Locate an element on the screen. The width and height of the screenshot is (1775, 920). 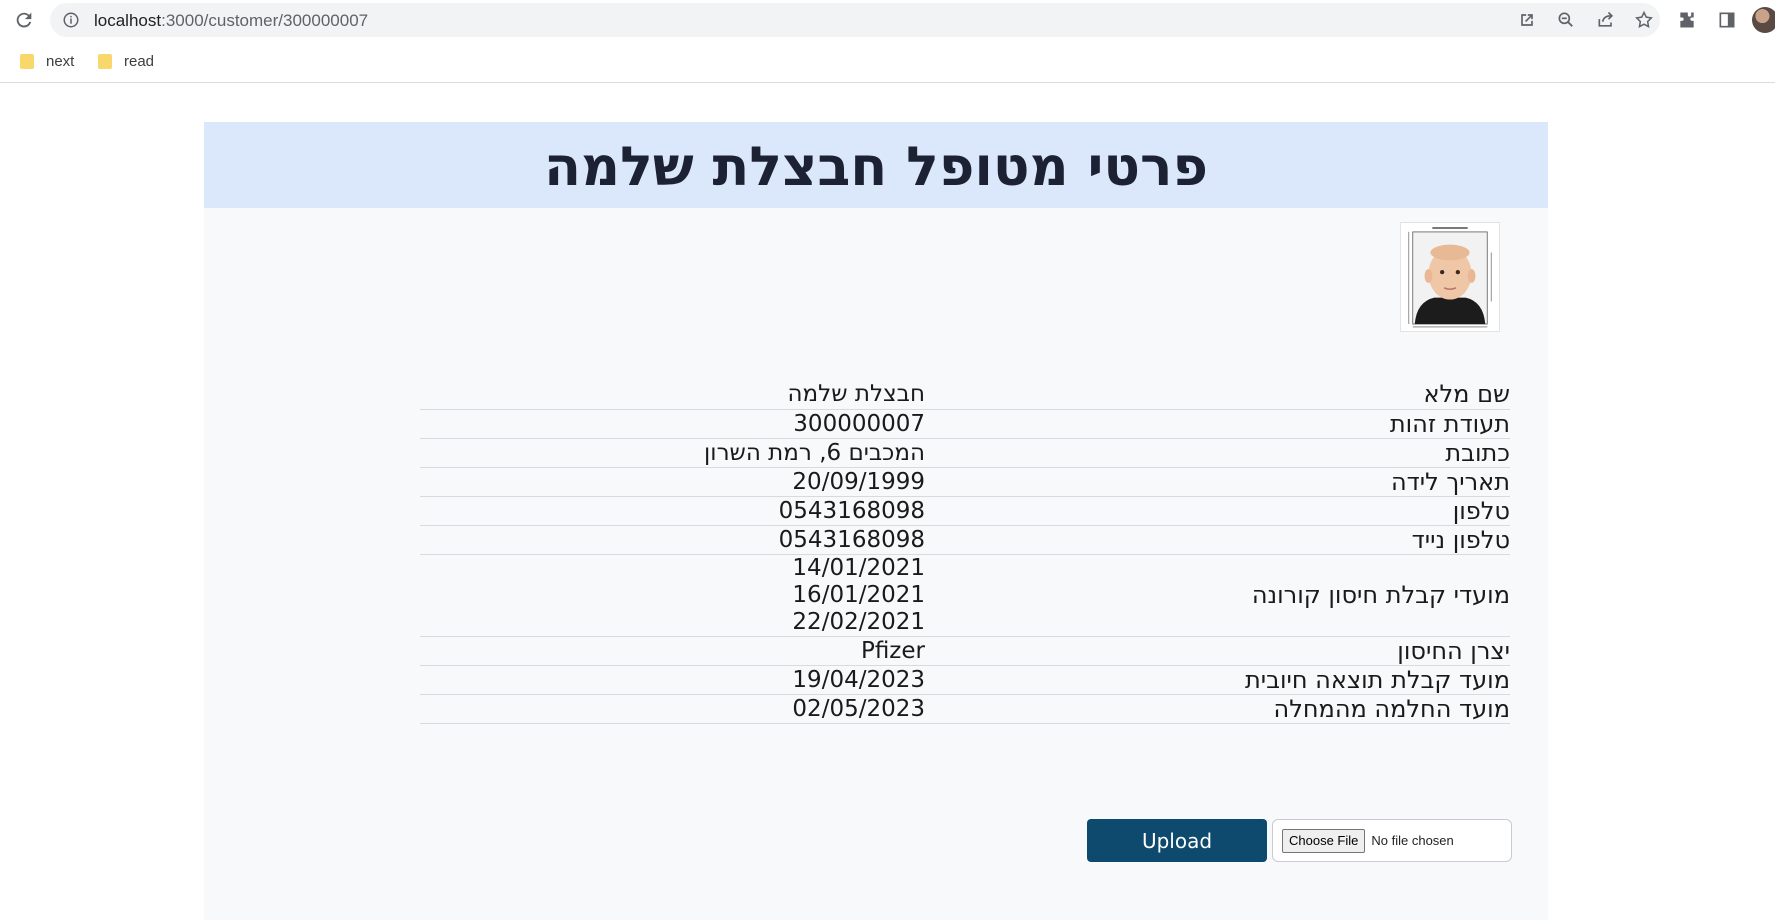
detail-row-full-name: שם מלא חבצלת שלמה is located at coordinates (965, 395).